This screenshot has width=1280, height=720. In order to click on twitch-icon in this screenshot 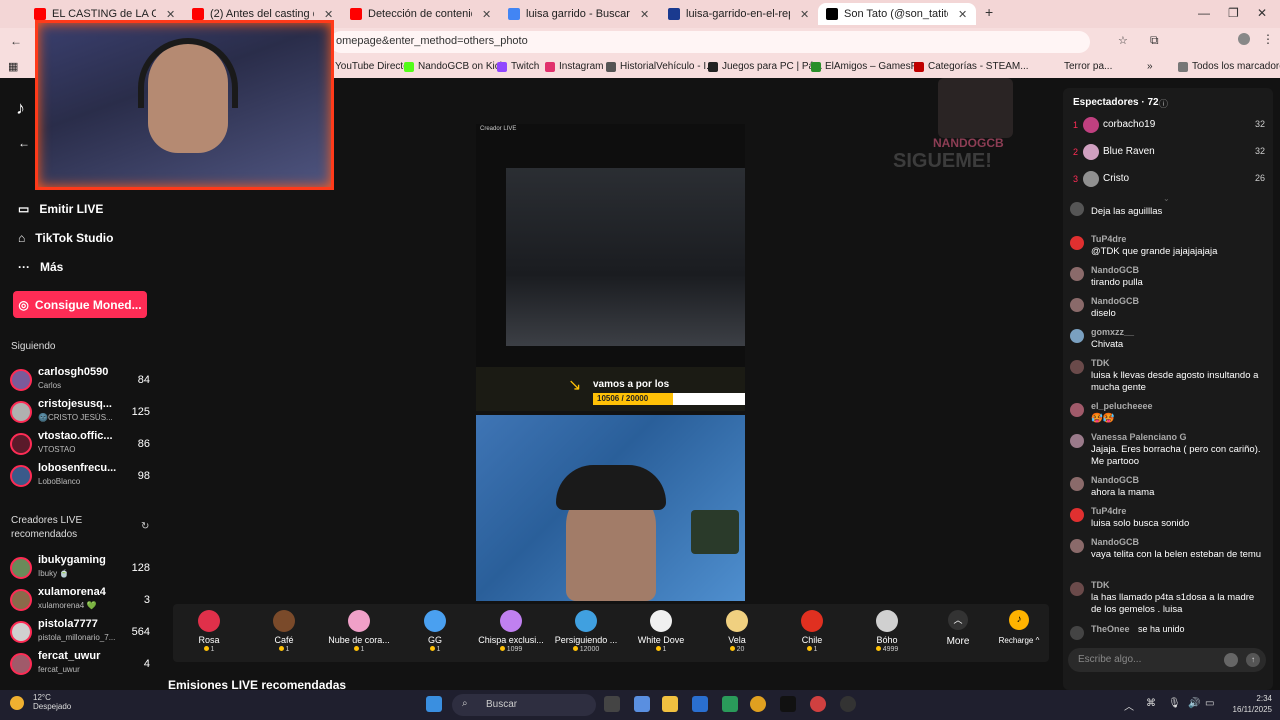, I will do `click(502, 66)`.